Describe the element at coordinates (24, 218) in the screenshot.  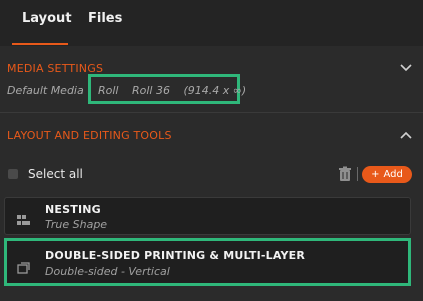
I see `nesting-icon` at that location.